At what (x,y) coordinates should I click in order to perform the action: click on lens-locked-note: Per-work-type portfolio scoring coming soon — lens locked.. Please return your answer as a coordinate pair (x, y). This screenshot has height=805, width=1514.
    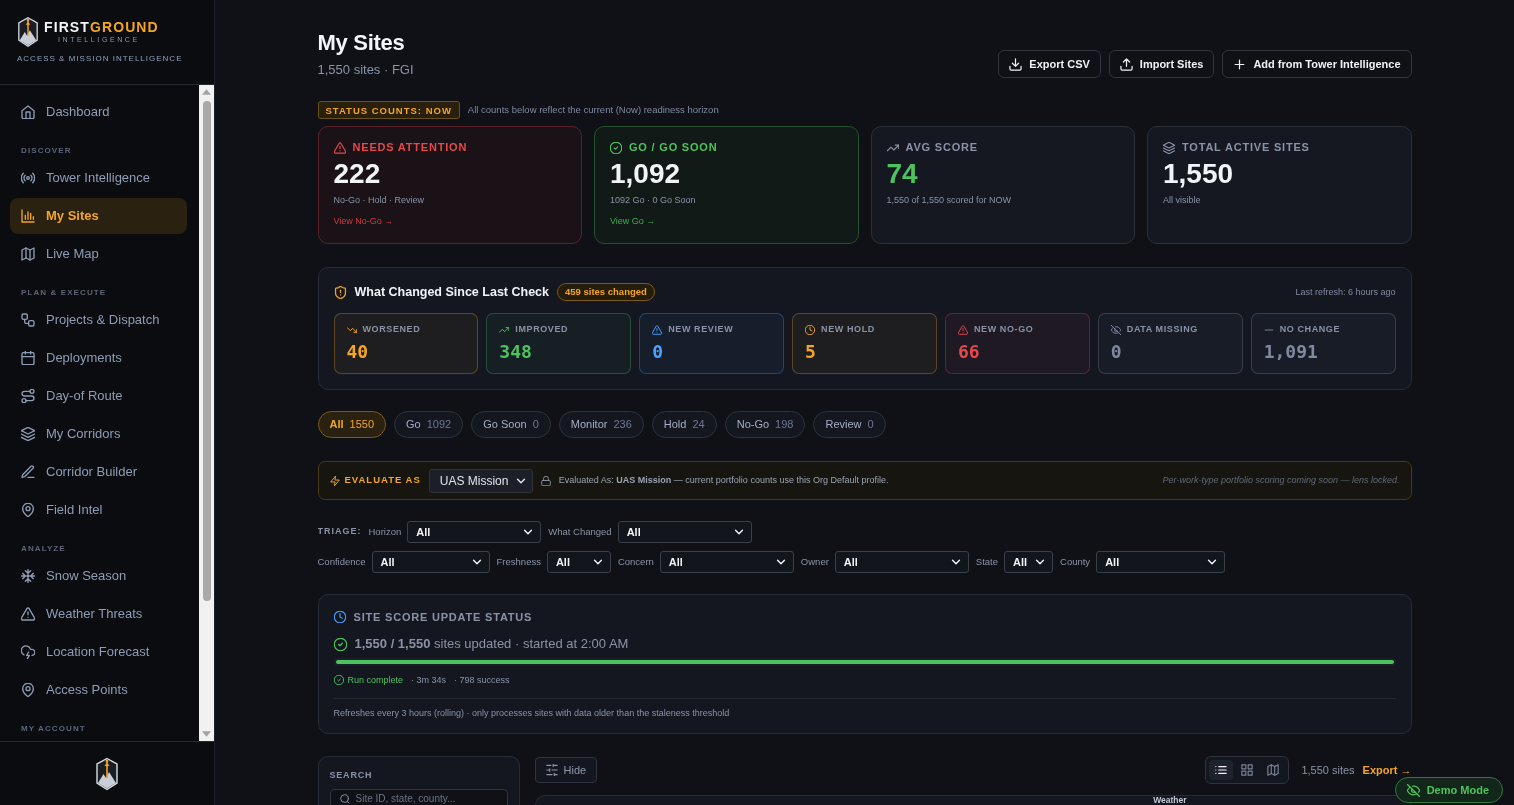
    Looking at the image, I should click on (1281, 480).